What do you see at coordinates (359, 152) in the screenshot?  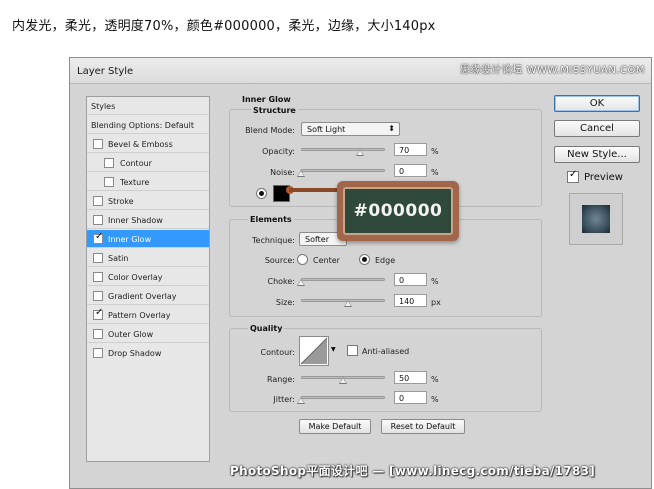 I see `opacity-slider-thumb` at bounding box center [359, 152].